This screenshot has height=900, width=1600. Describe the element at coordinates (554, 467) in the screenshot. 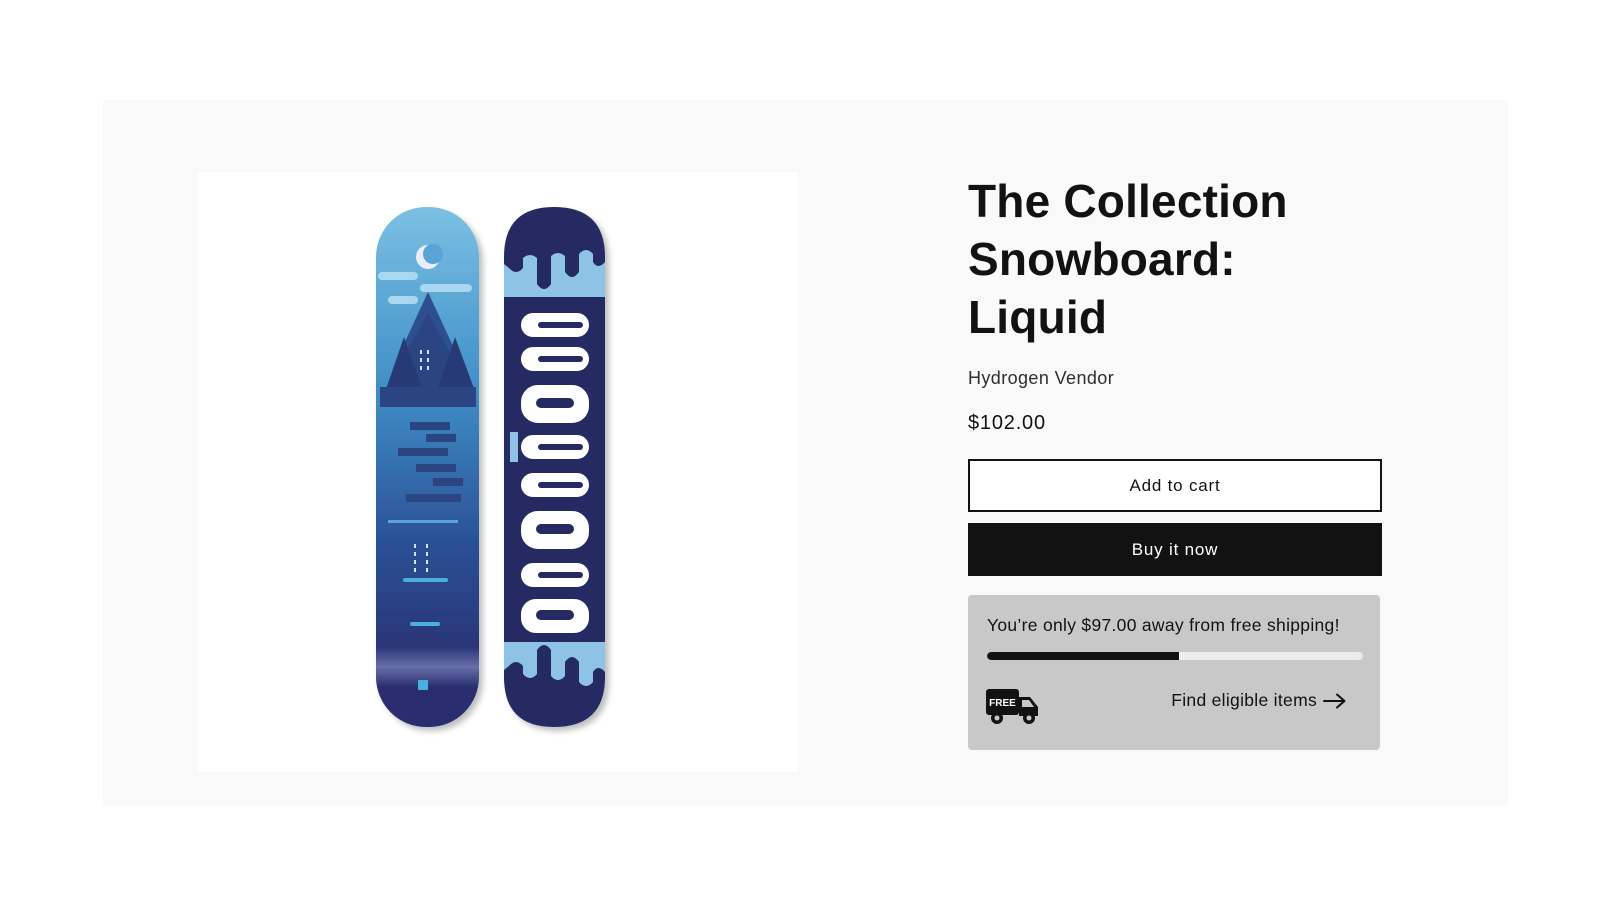

I see `snowboard-right` at that location.